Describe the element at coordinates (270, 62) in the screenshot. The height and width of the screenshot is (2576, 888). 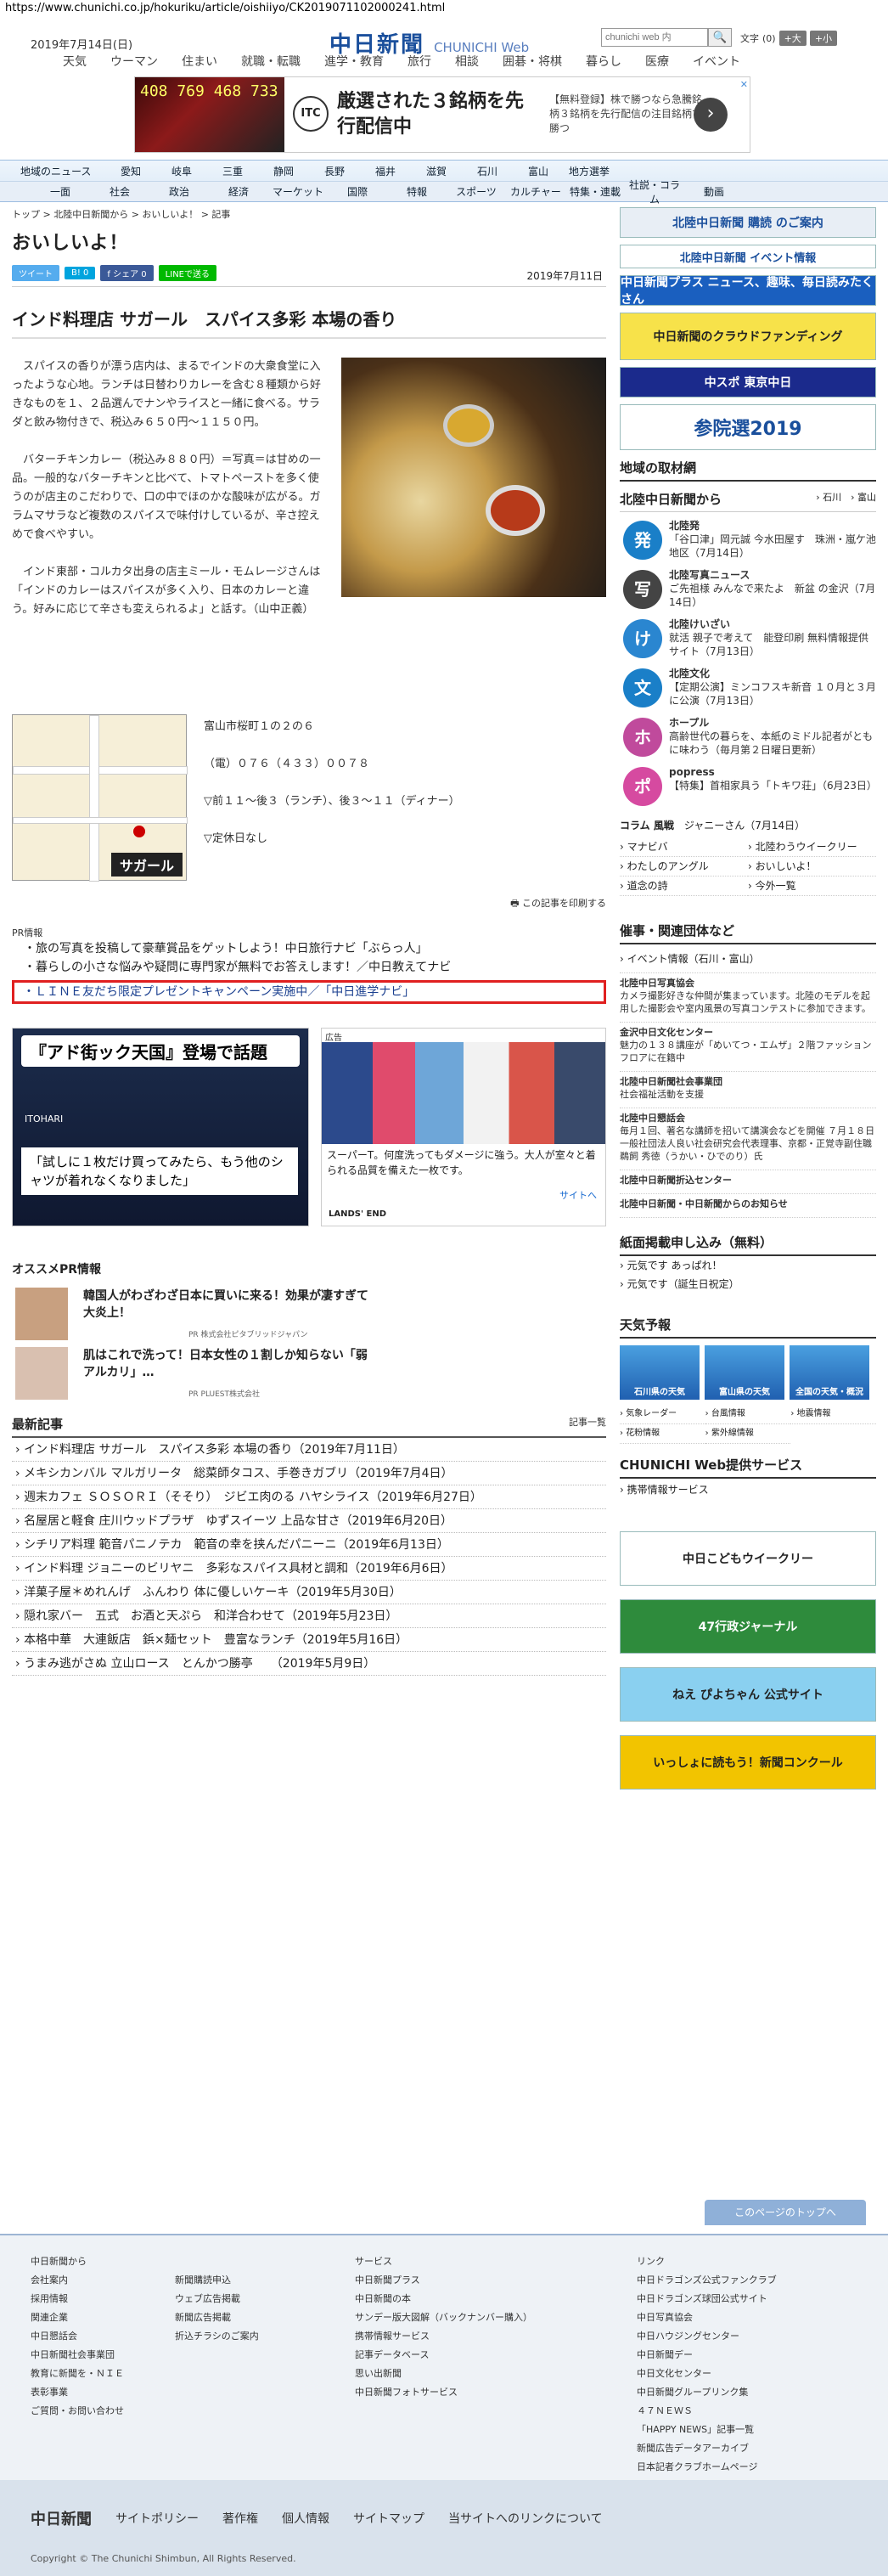
I see `gnav-item: 就職・転職` at that location.